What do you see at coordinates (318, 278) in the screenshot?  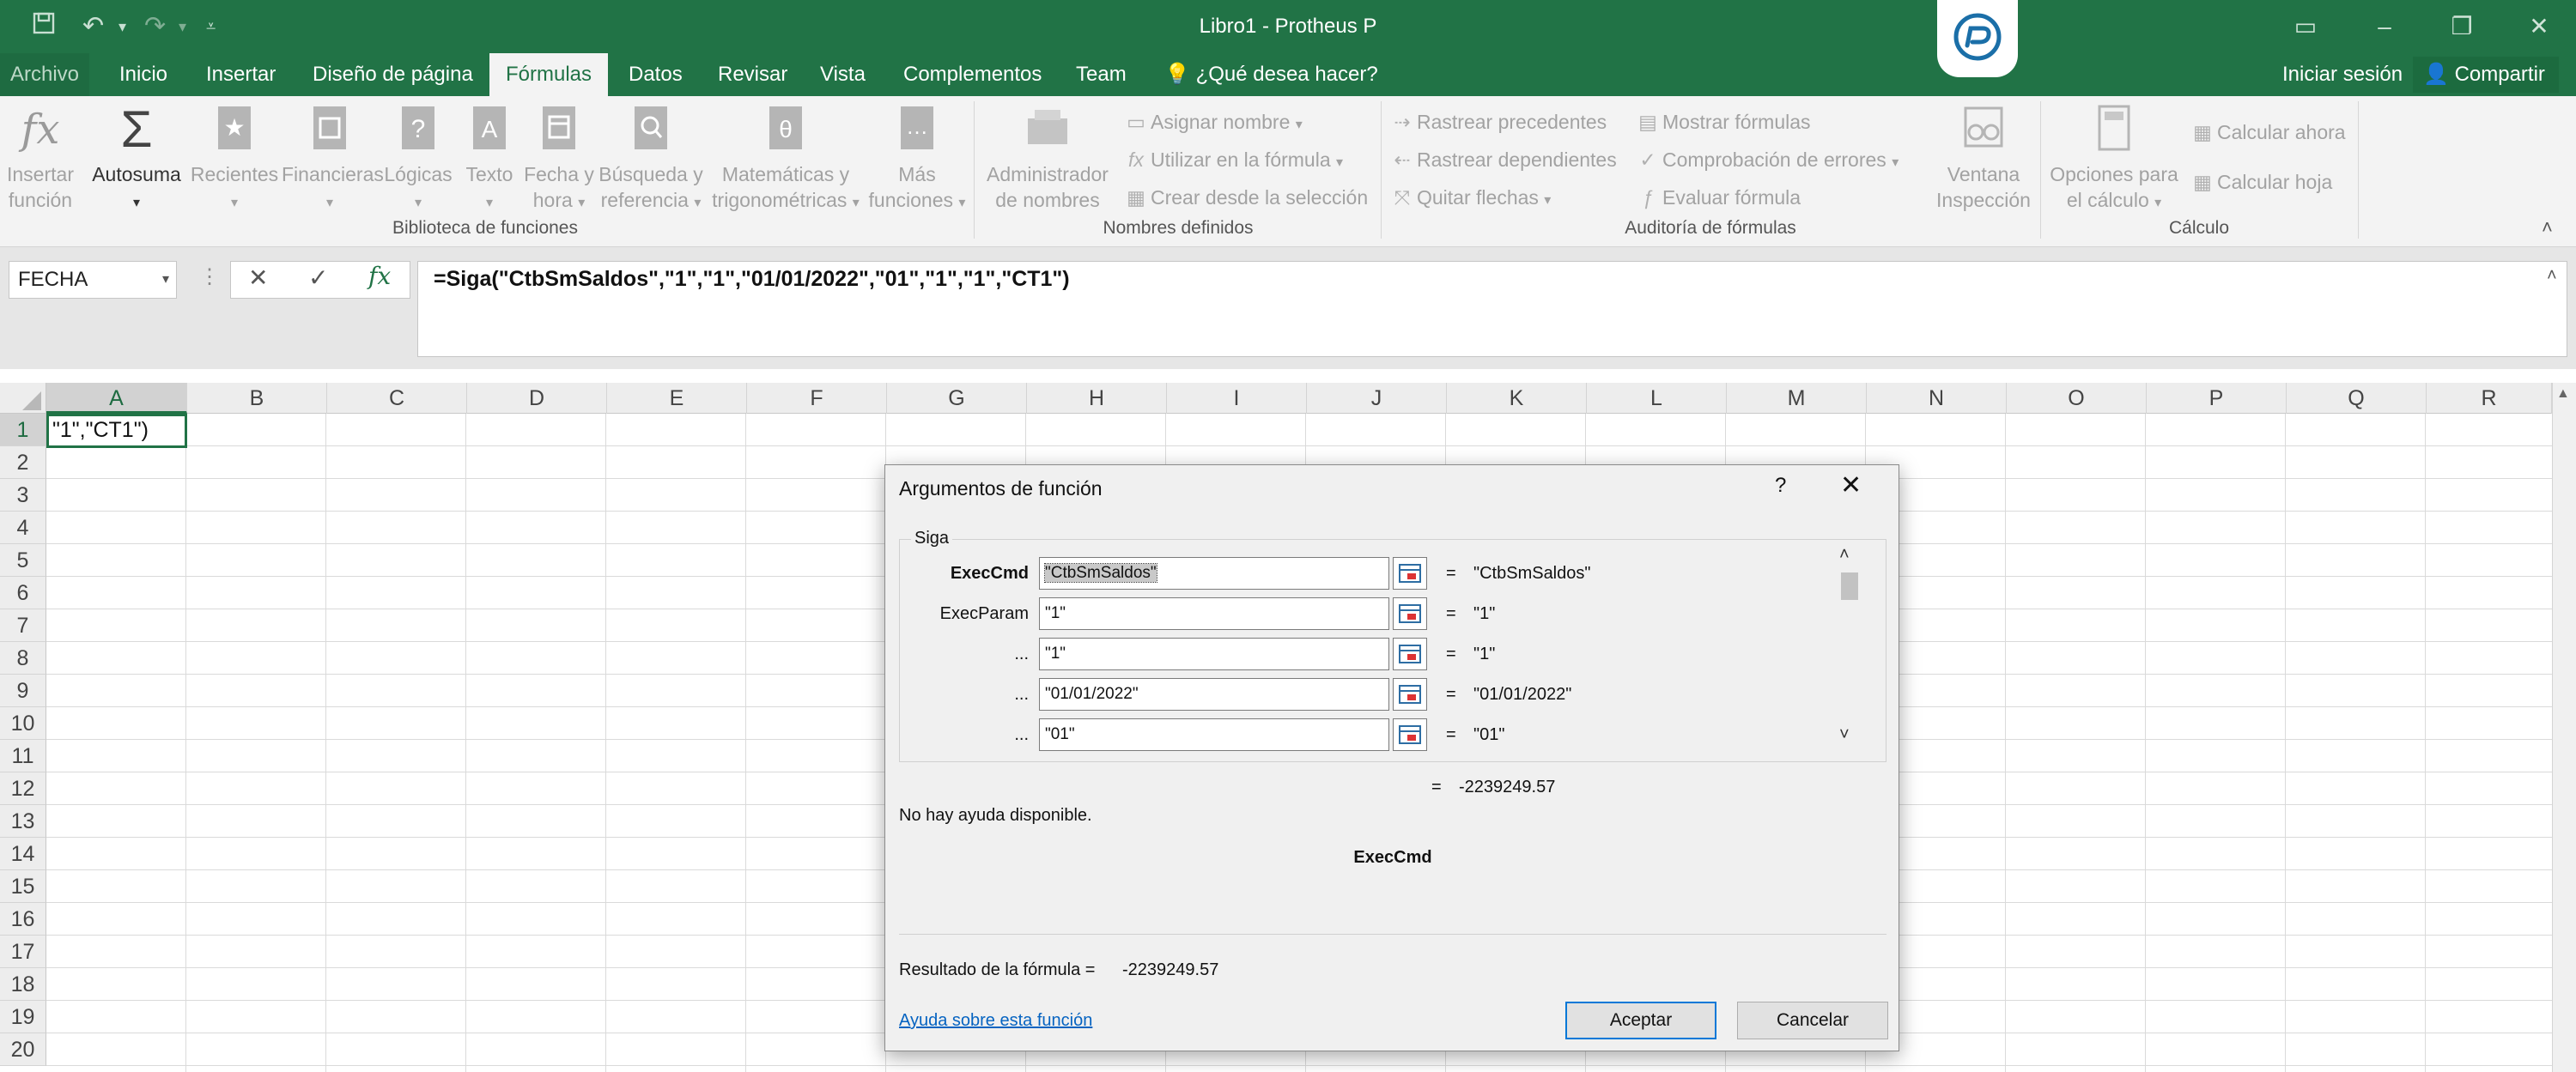 I see `confirm-entry-icon: ✓` at bounding box center [318, 278].